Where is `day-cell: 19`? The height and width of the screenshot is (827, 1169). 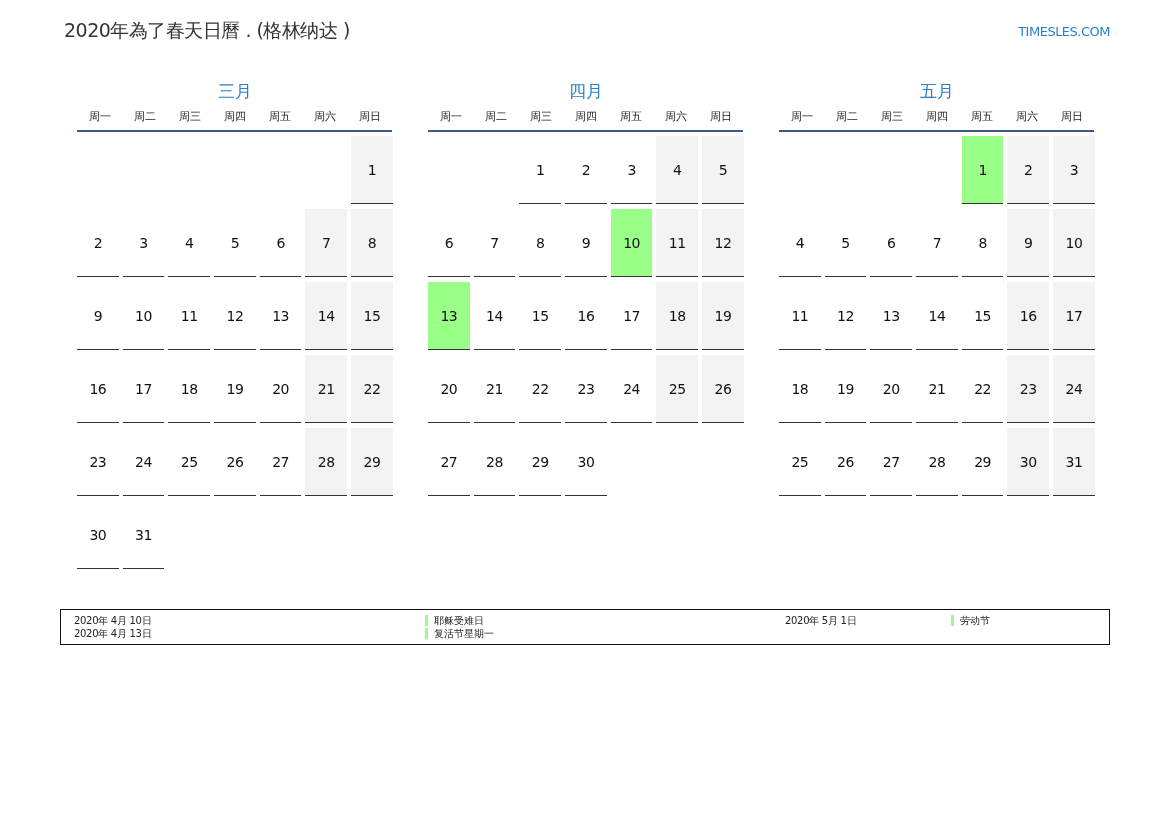
day-cell: 19 is located at coordinates (723, 316).